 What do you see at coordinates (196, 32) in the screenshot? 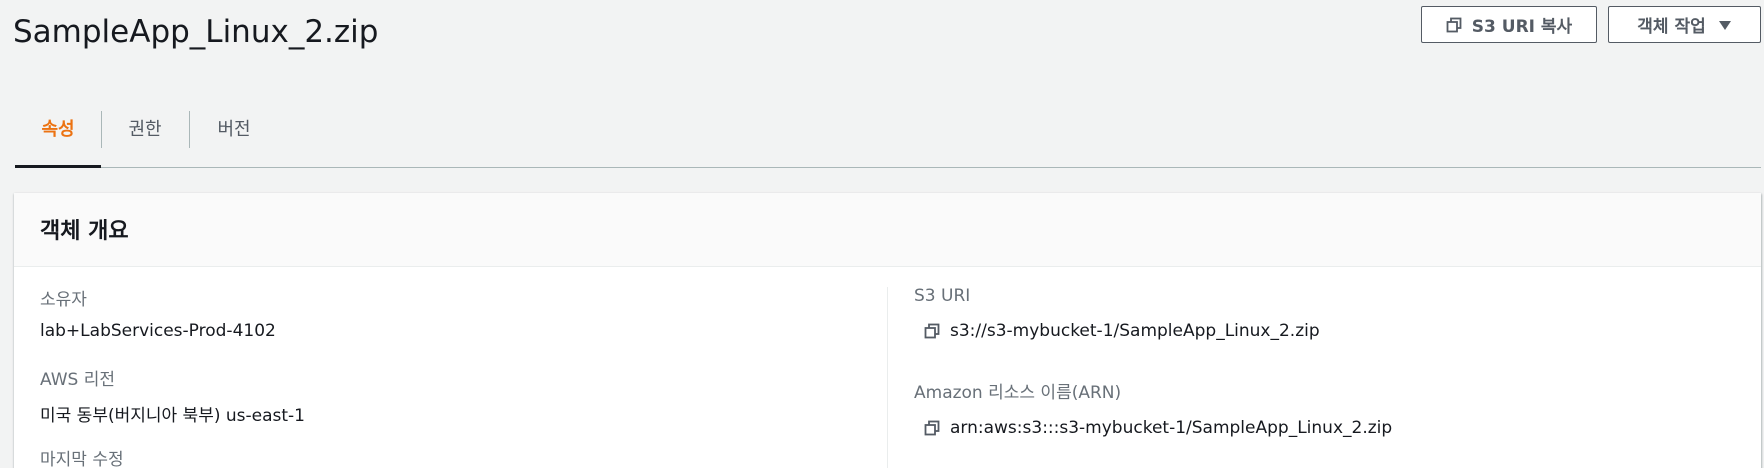
I see `page-title: SampleApp_Linux_2.zip` at bounding box center [196, 32].